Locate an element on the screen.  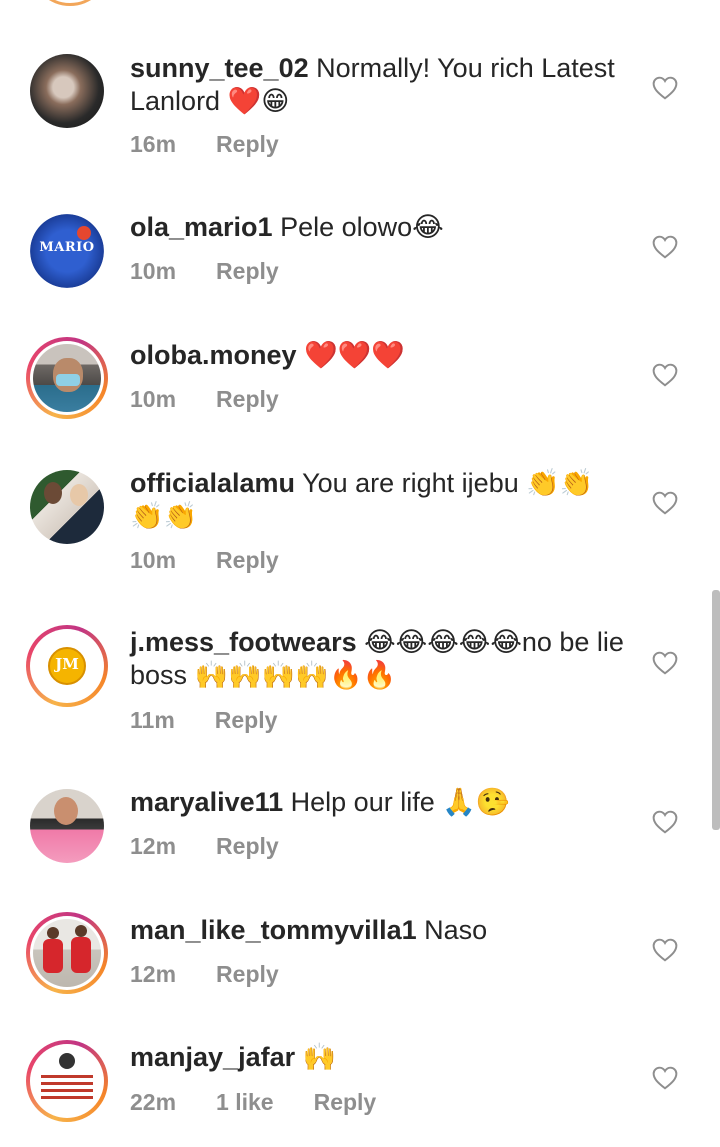
comment-text-block: maryalive11 Help our life 🙏🤥 is located at coordinates (380, 802).